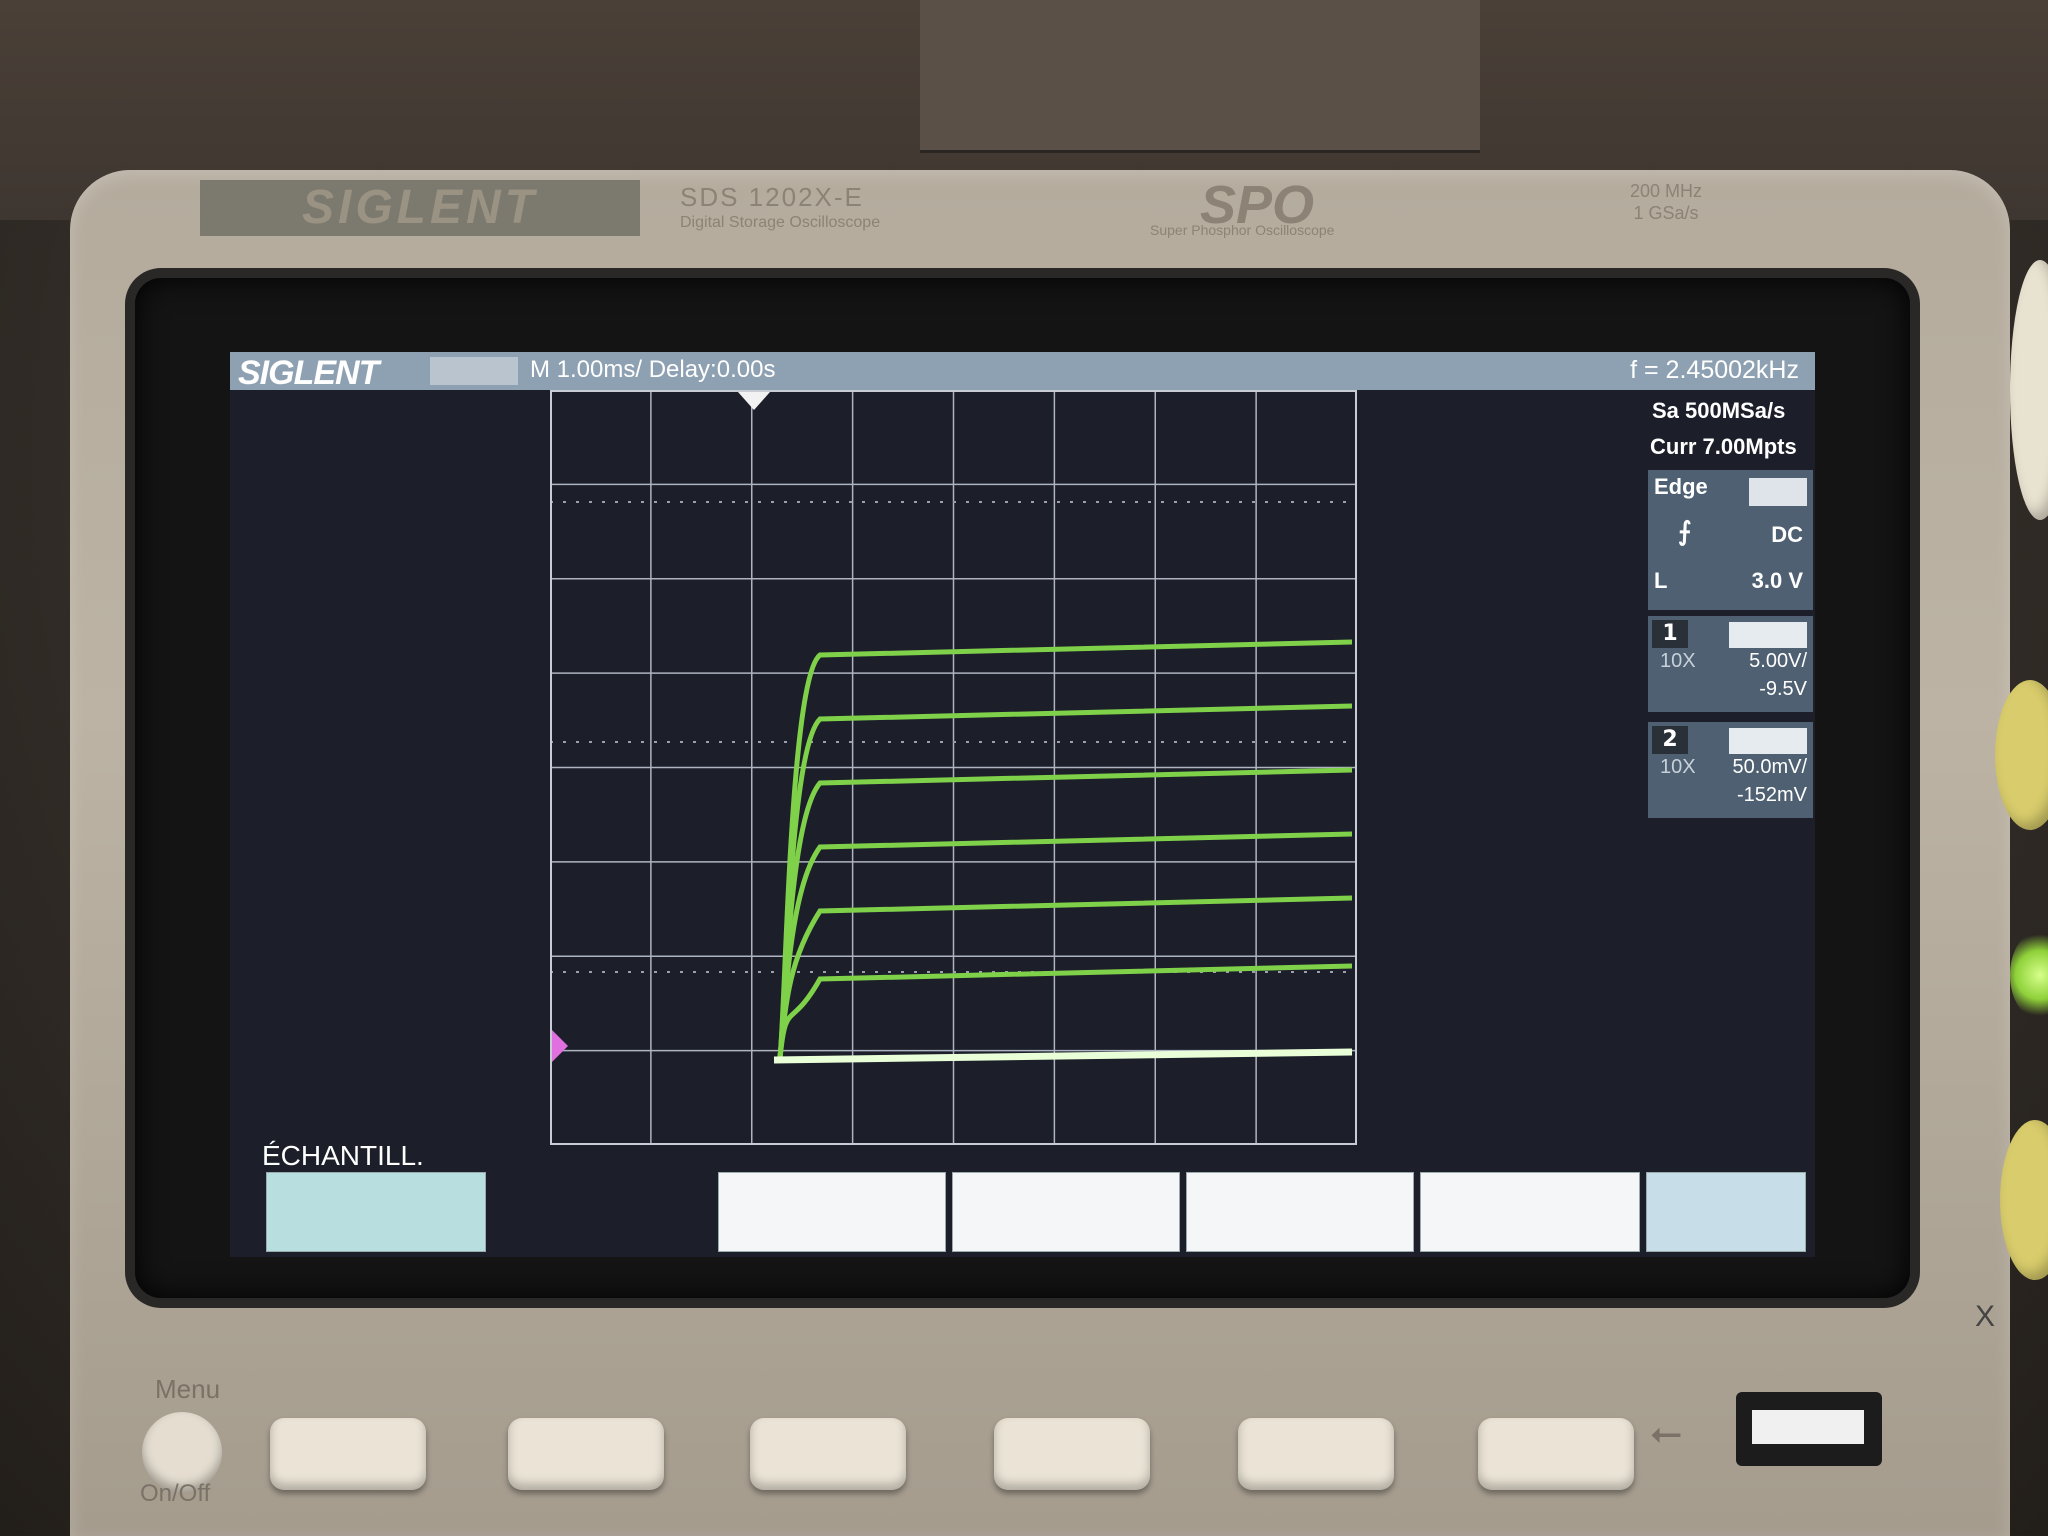 This screenshot has height=1536, width=2048. What do you see at coordinates (1787, 534) in the screenshot?
I see `trigger-coupling: DC` at bounding box center [1787, 534].